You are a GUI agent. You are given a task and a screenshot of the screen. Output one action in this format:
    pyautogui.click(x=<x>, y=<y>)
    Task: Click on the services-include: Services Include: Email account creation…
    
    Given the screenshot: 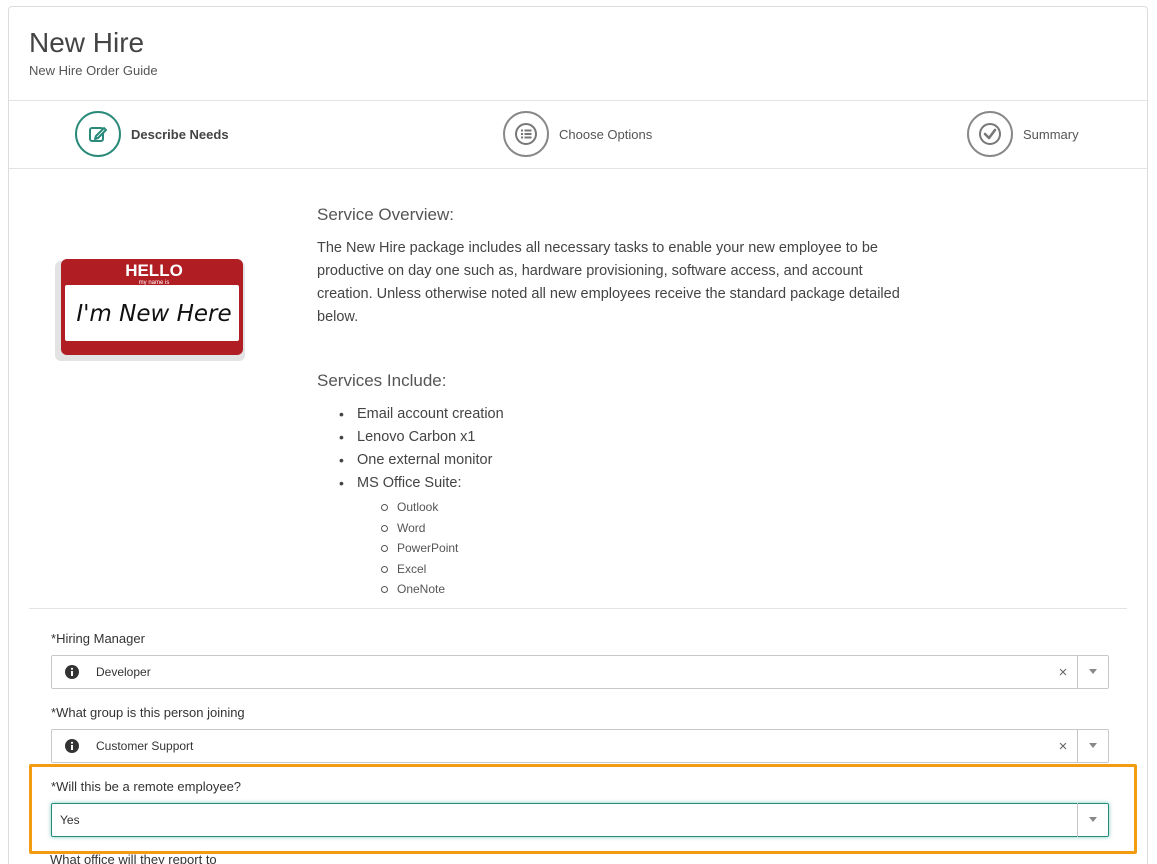 What is the action you would take?
    pyautogui.click(x=617, y=485)
    